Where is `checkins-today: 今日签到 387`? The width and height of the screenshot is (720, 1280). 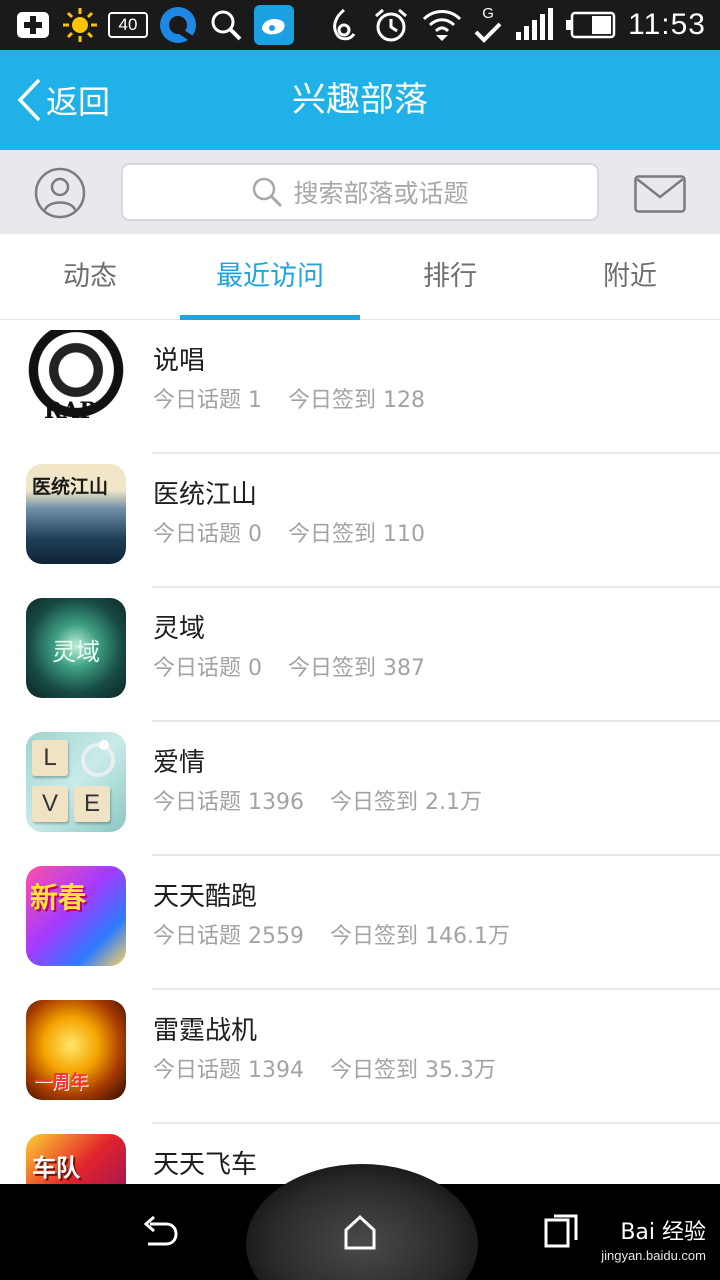
checkins-today: 今日签到 387 is located at coordinates (356, 668).